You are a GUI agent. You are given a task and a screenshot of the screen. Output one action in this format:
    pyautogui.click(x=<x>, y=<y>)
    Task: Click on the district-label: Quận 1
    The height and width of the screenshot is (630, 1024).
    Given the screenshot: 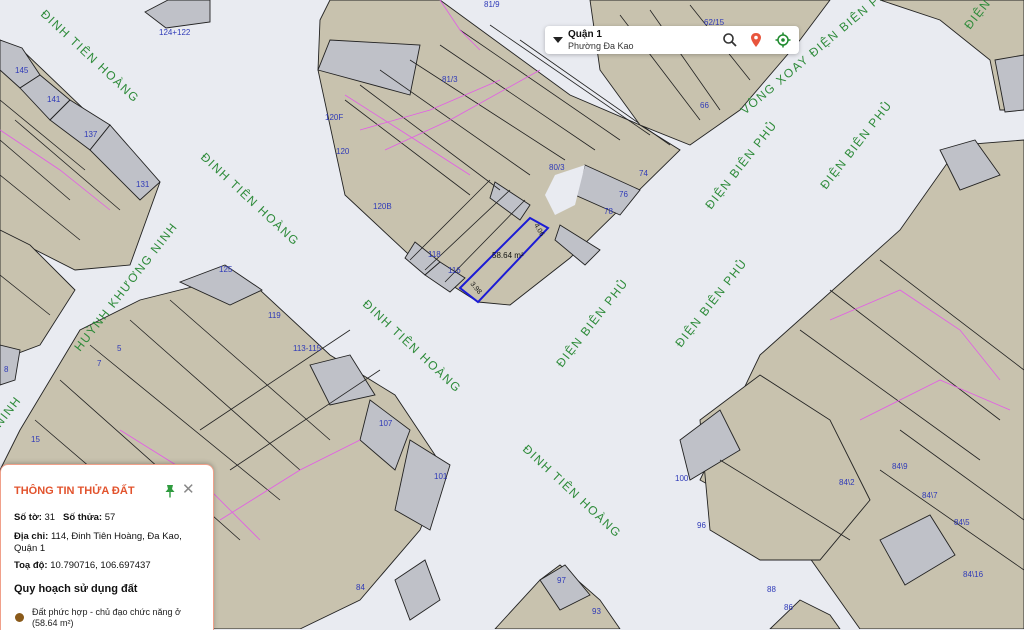 What is the action you would take?
    pyautogui.click(x=585, y=34)
    